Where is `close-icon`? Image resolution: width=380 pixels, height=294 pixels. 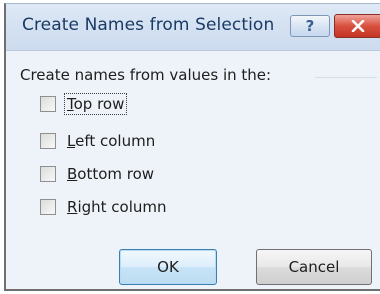 close-icon is located at coordinates (358, 26).